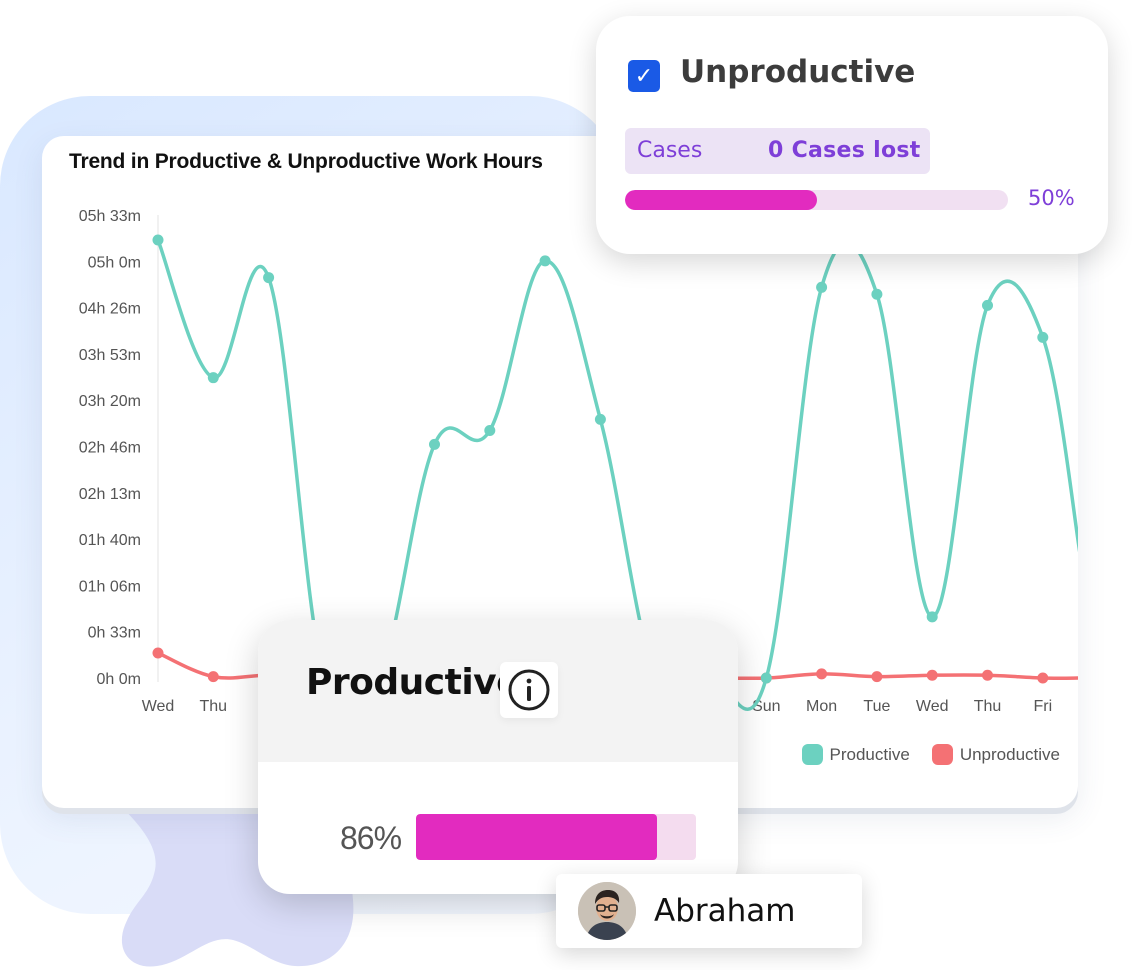  I want to click on legend-label-unproductive: Unproductive, so click(1009, 754).